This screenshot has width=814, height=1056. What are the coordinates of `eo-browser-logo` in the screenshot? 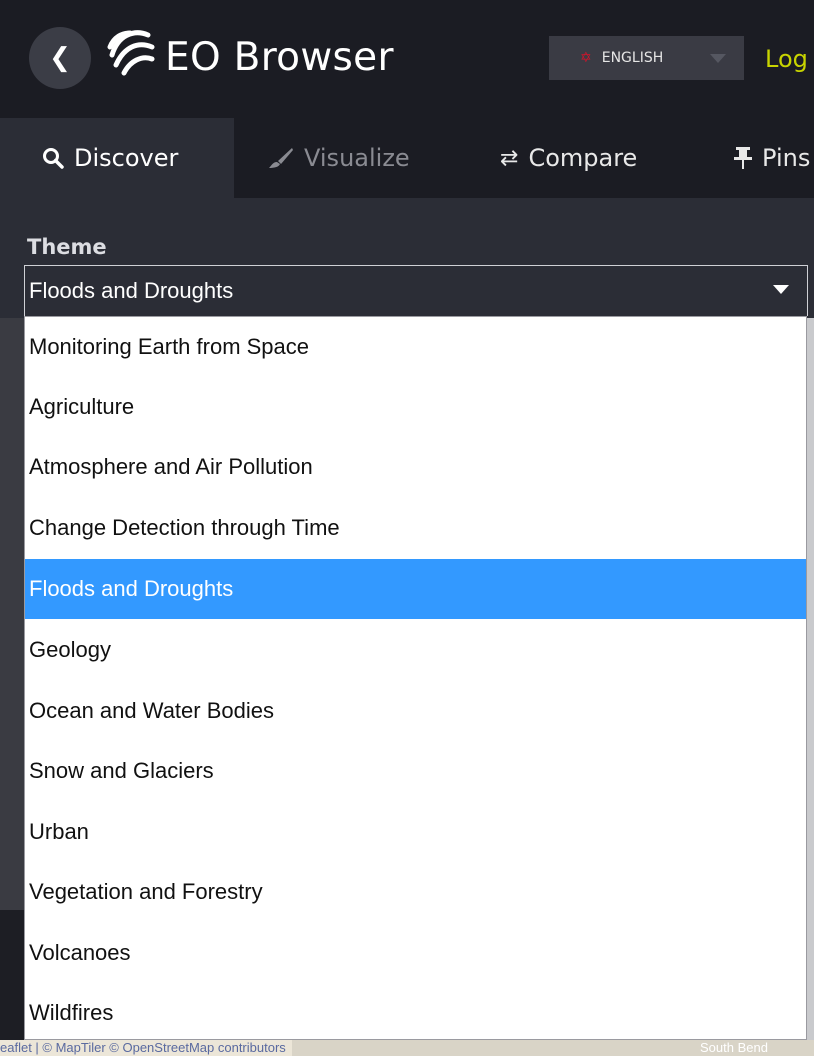 It's located at (131, 53).